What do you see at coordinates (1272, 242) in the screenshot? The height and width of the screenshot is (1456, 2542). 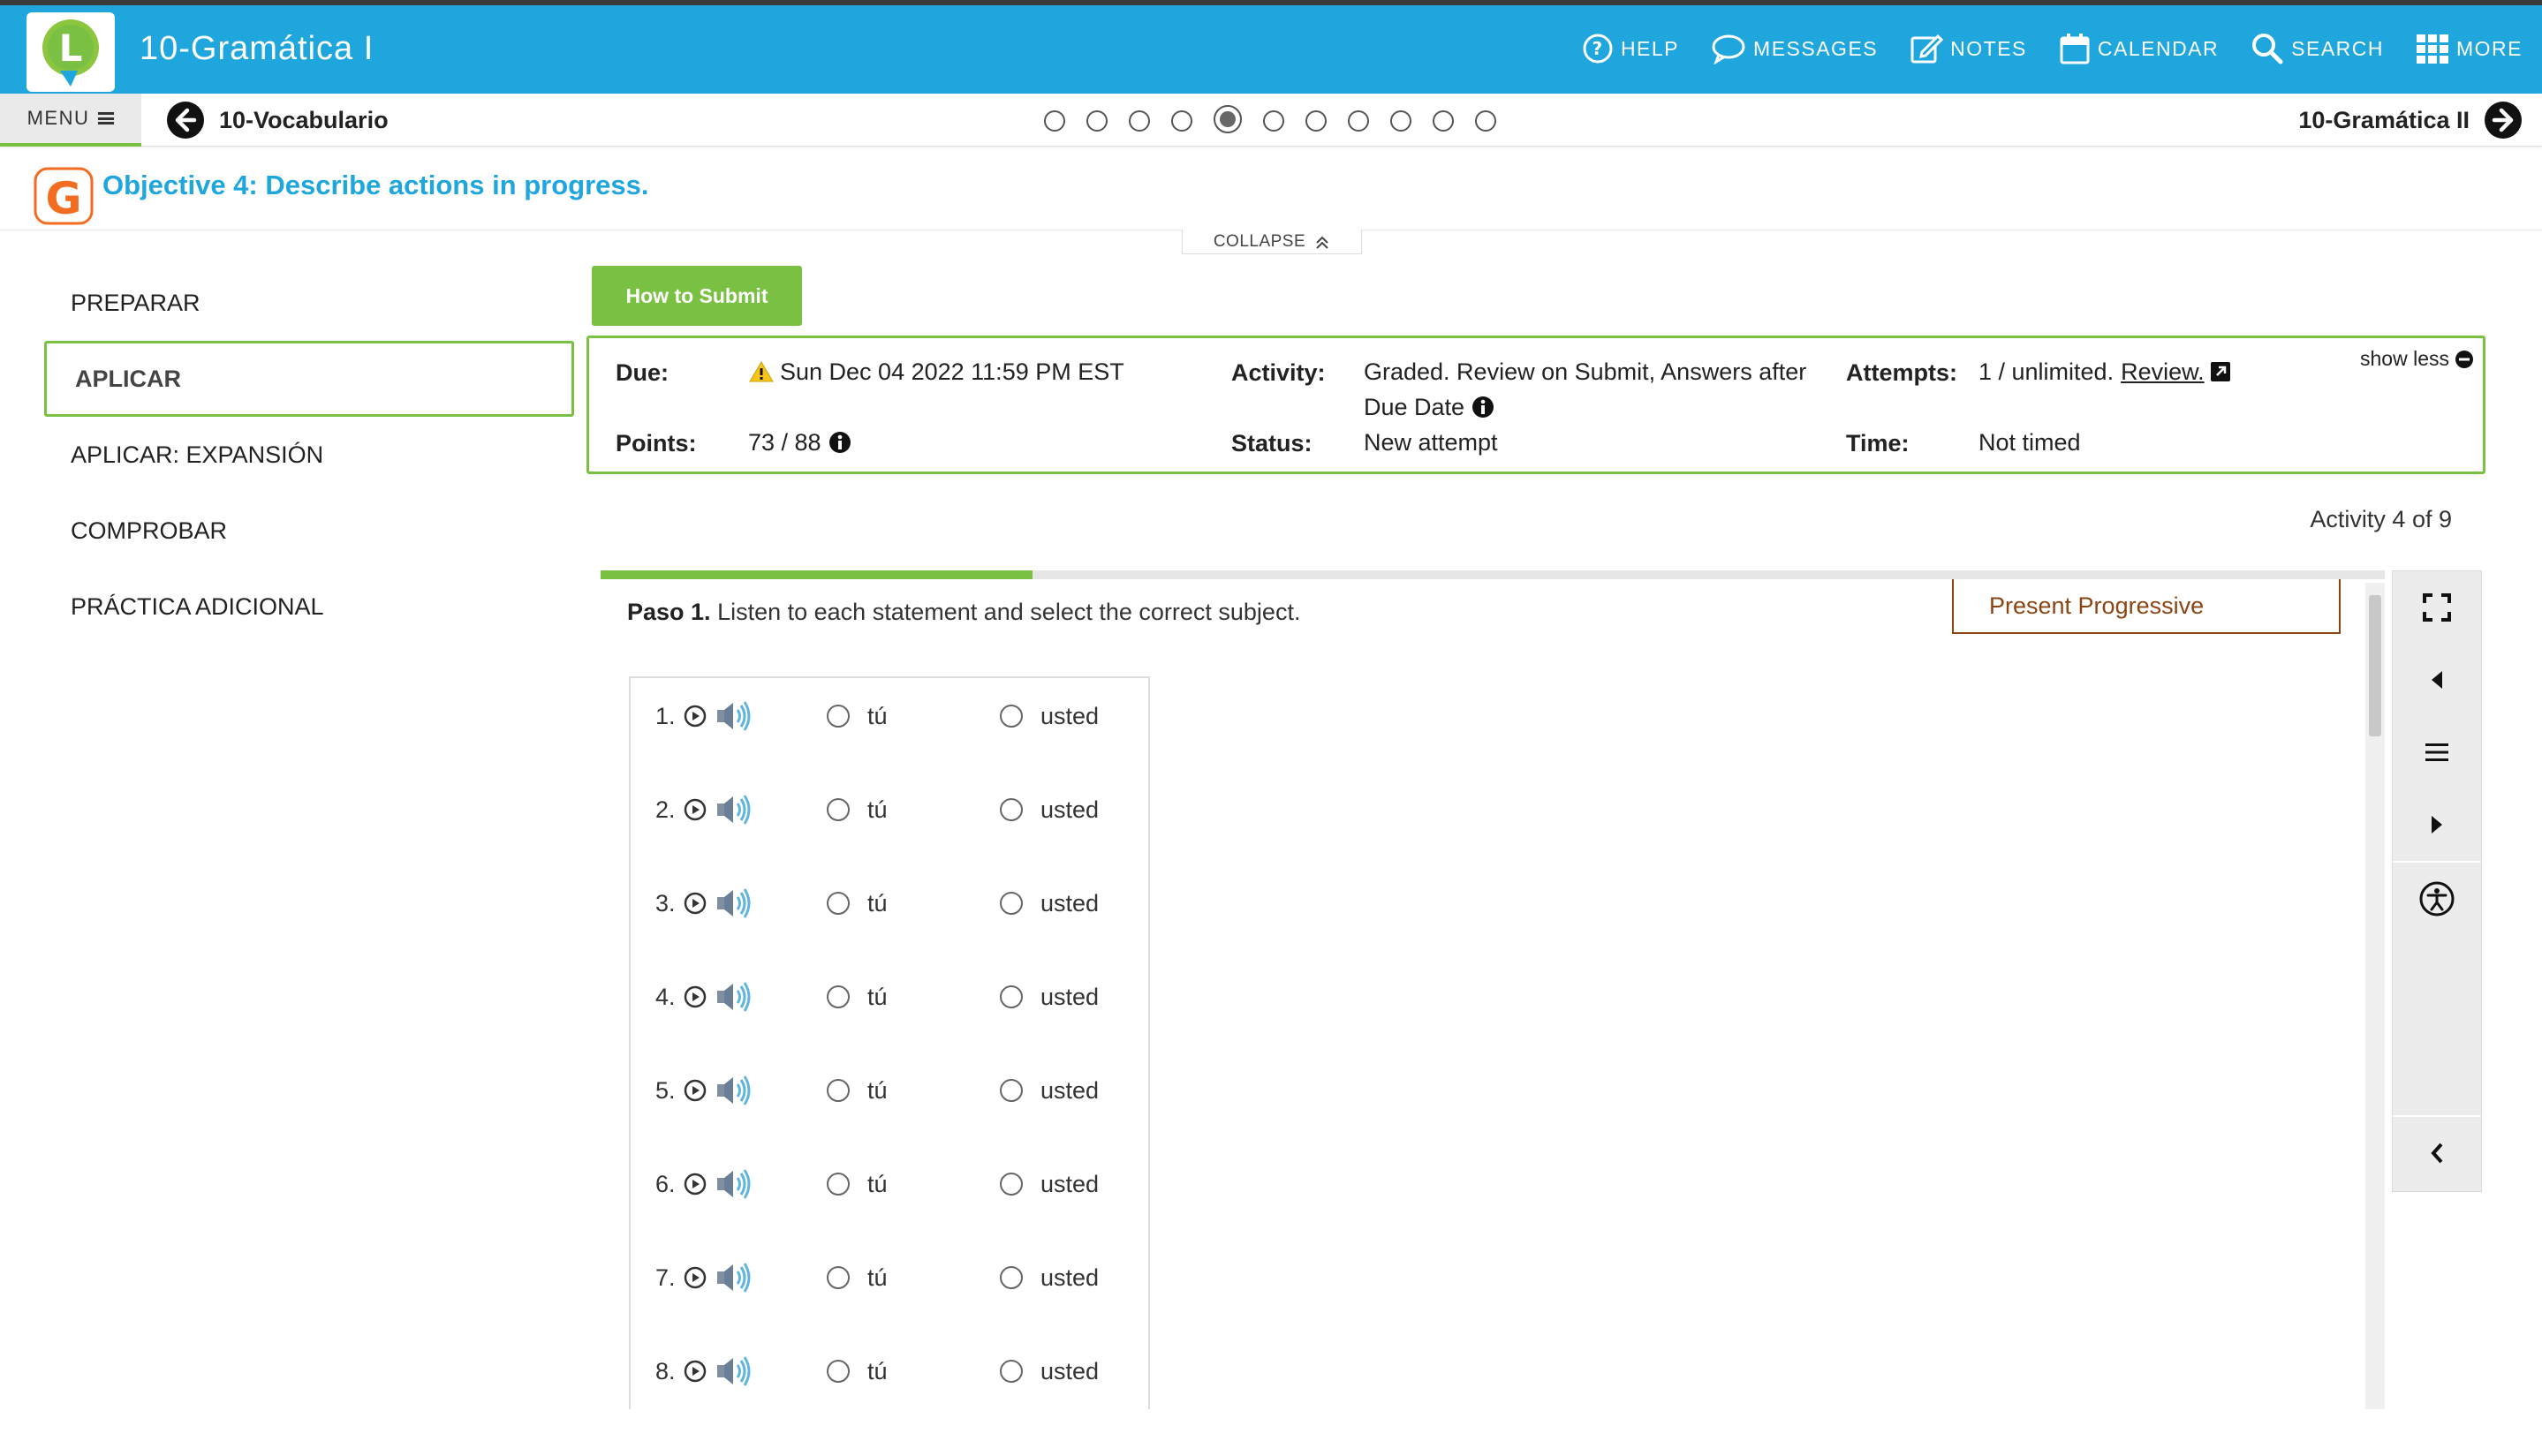 I see `collapse-button: COLLAPSE` at bounding box center [1272, 242].